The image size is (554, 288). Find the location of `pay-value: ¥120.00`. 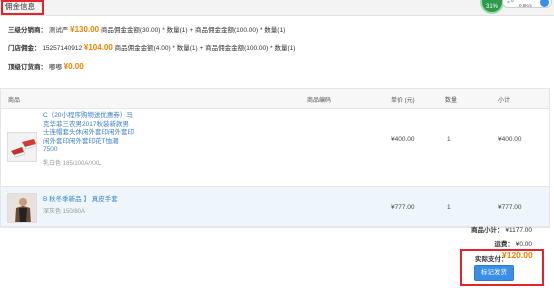

pay-value: ¥120.00 is located at coordinates (517, 255).